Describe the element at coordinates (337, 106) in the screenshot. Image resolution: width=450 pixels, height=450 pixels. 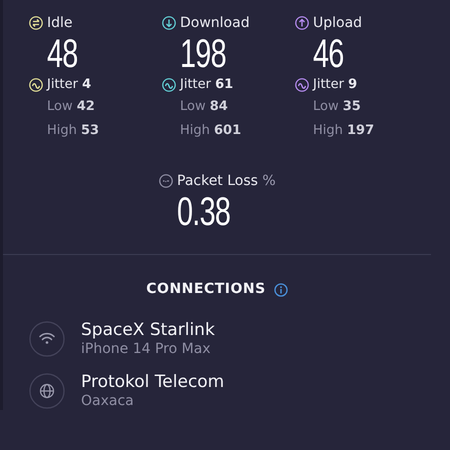
I see `low-text: Low 35` at that location.